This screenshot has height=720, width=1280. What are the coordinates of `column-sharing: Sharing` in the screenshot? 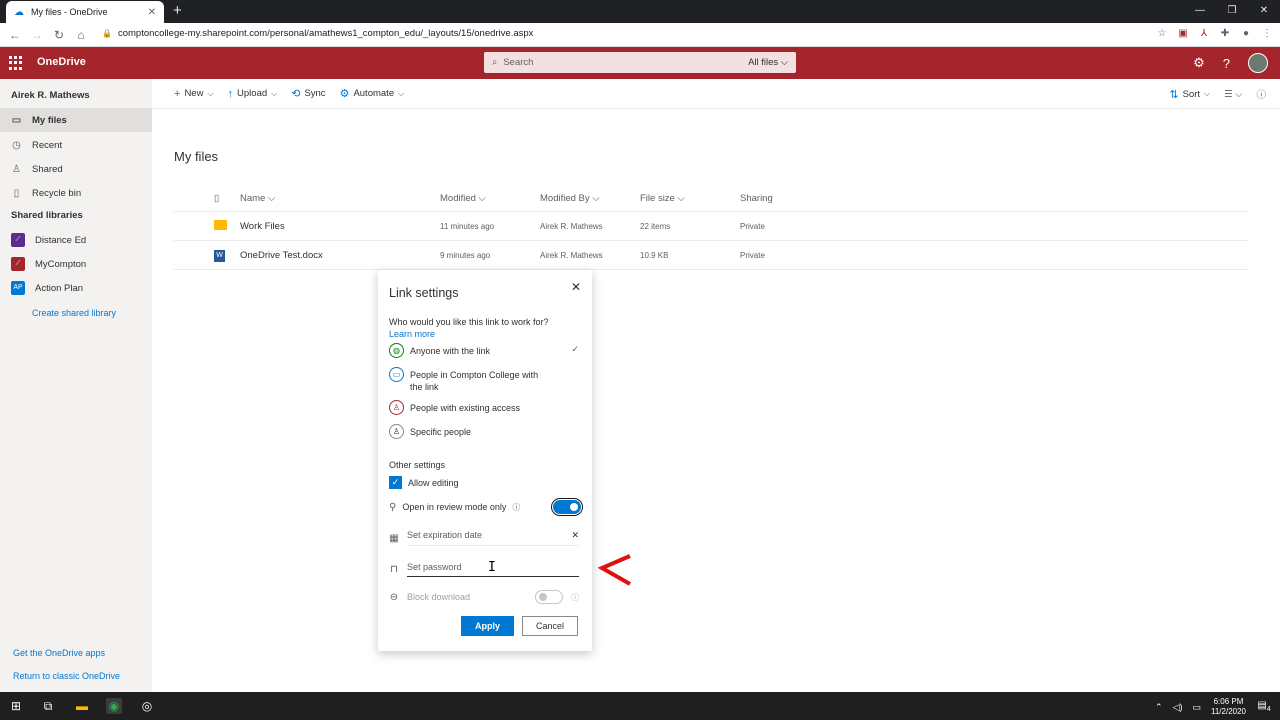 It's located at (790, 198).